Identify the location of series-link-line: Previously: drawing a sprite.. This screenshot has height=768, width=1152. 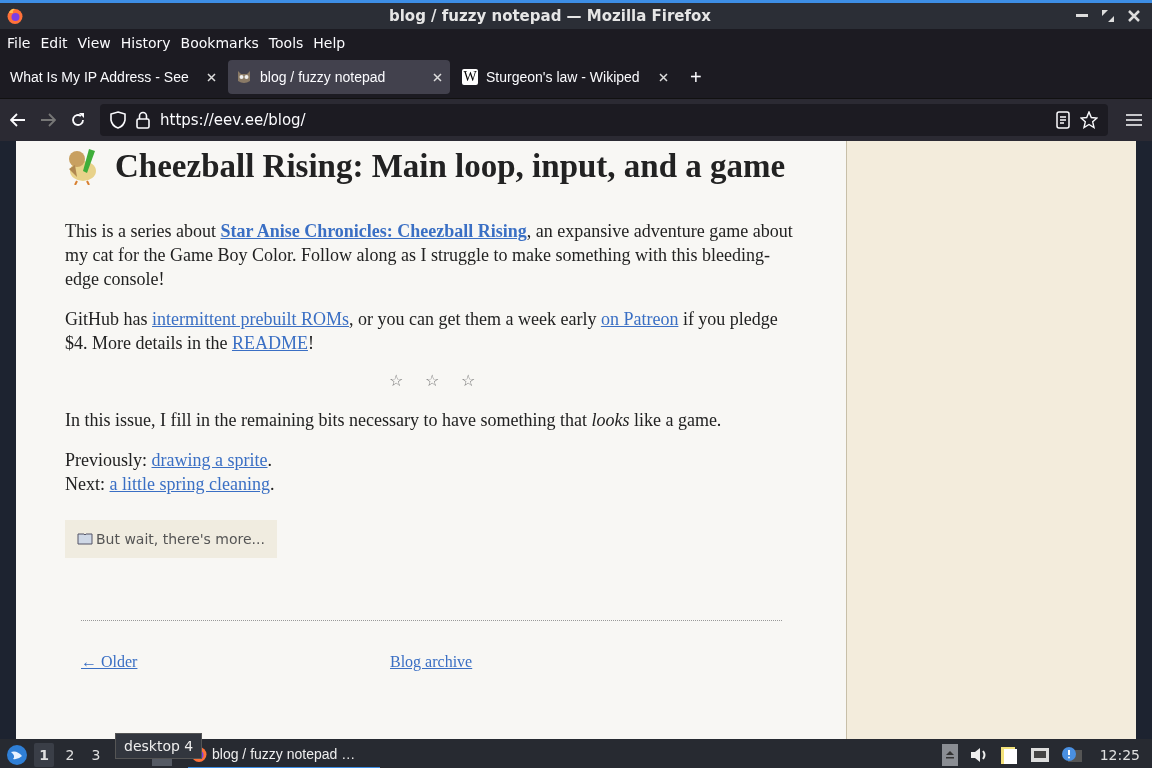
(169, 460).